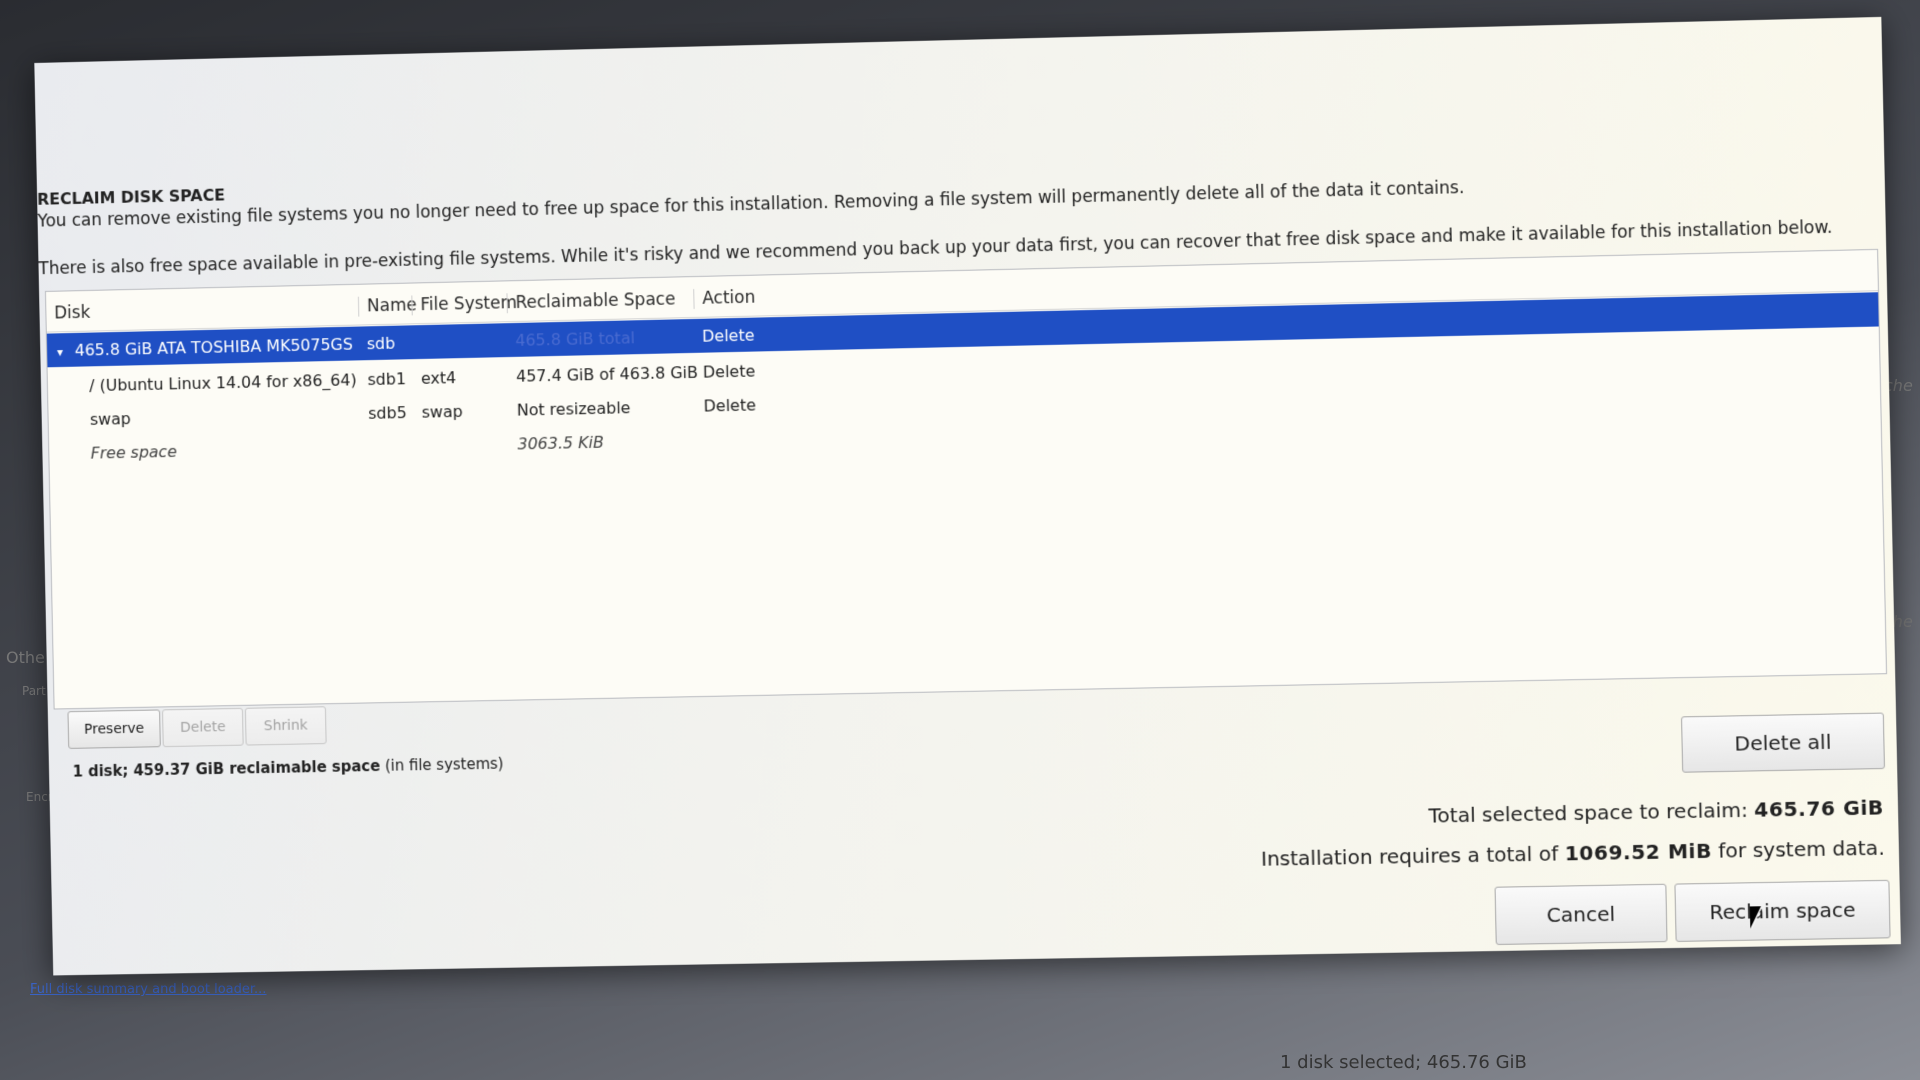  What do you see at coordinates (591, 301) in the screenshot?
I see `column-header-reclaimable: Reclaimable Space` at bounding box center [591, 301].